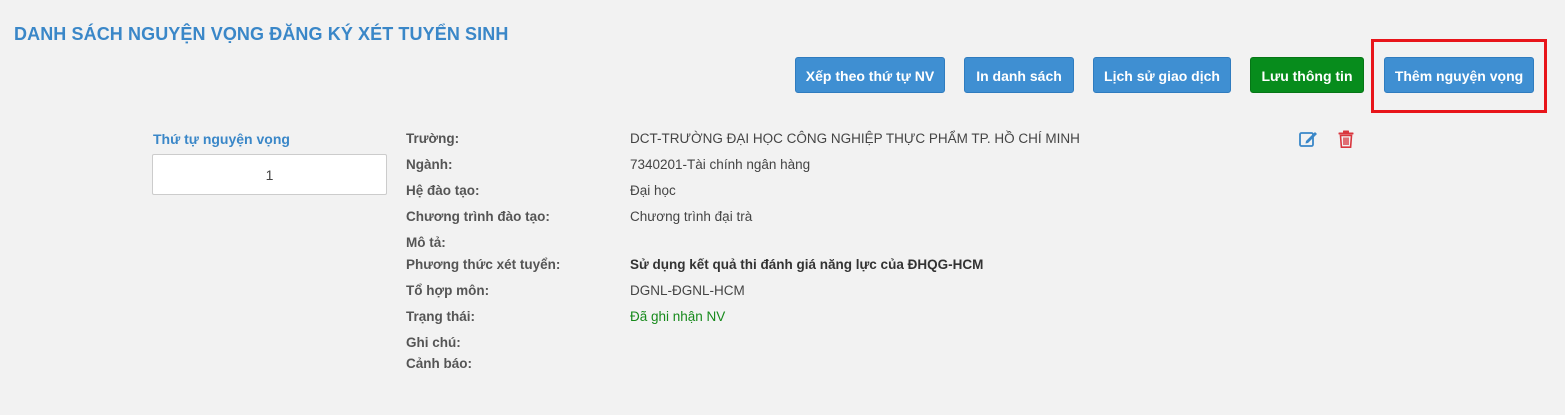 Image resolution: width=1565 pixels, height=415 pixels. What do you see at coordinates (720, 164) in the screenshot?
I see `detail-value-major: 7340201-Tài chính ngân hàng` at bounding box center [720, 164].